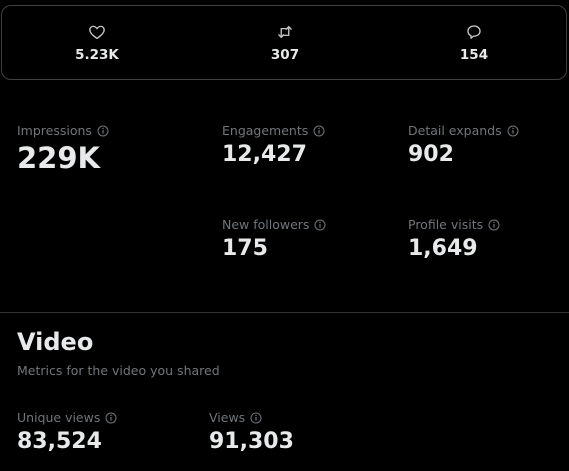 The width and height of the screenshot is (569, 471). I want to click on engagements-metric: Engagements 12,427, so click(273, 145).